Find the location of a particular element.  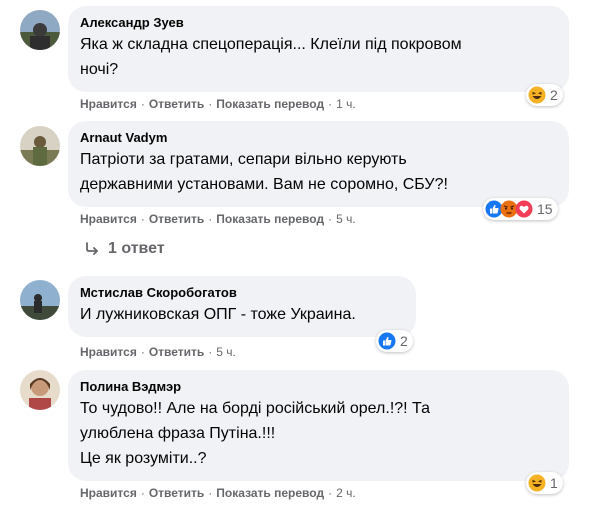

timestamp: 1 ч. is located at coordinates (346, 104).